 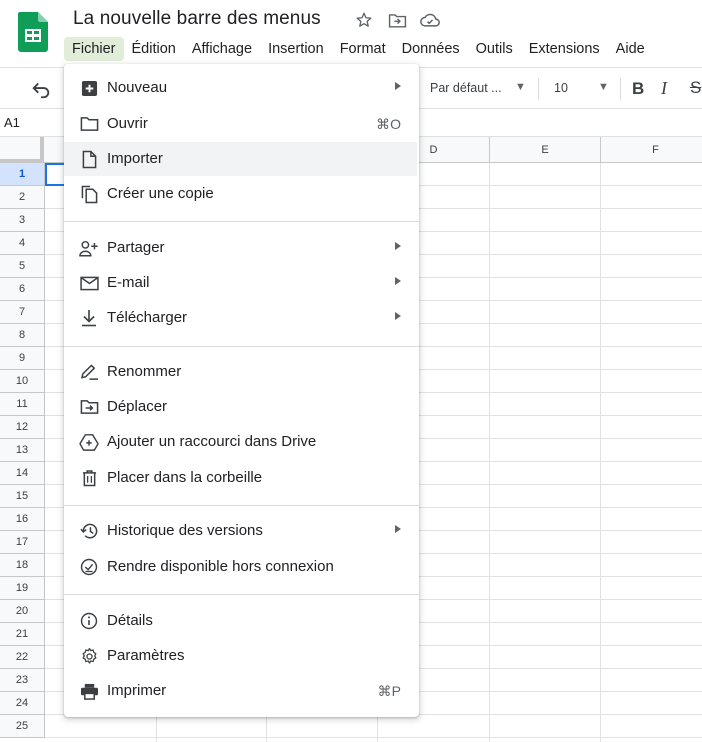 What do you see at coordinates (89, 248) in the screenshot?
I see `person-add-icon` at bounding box center [89, 248].